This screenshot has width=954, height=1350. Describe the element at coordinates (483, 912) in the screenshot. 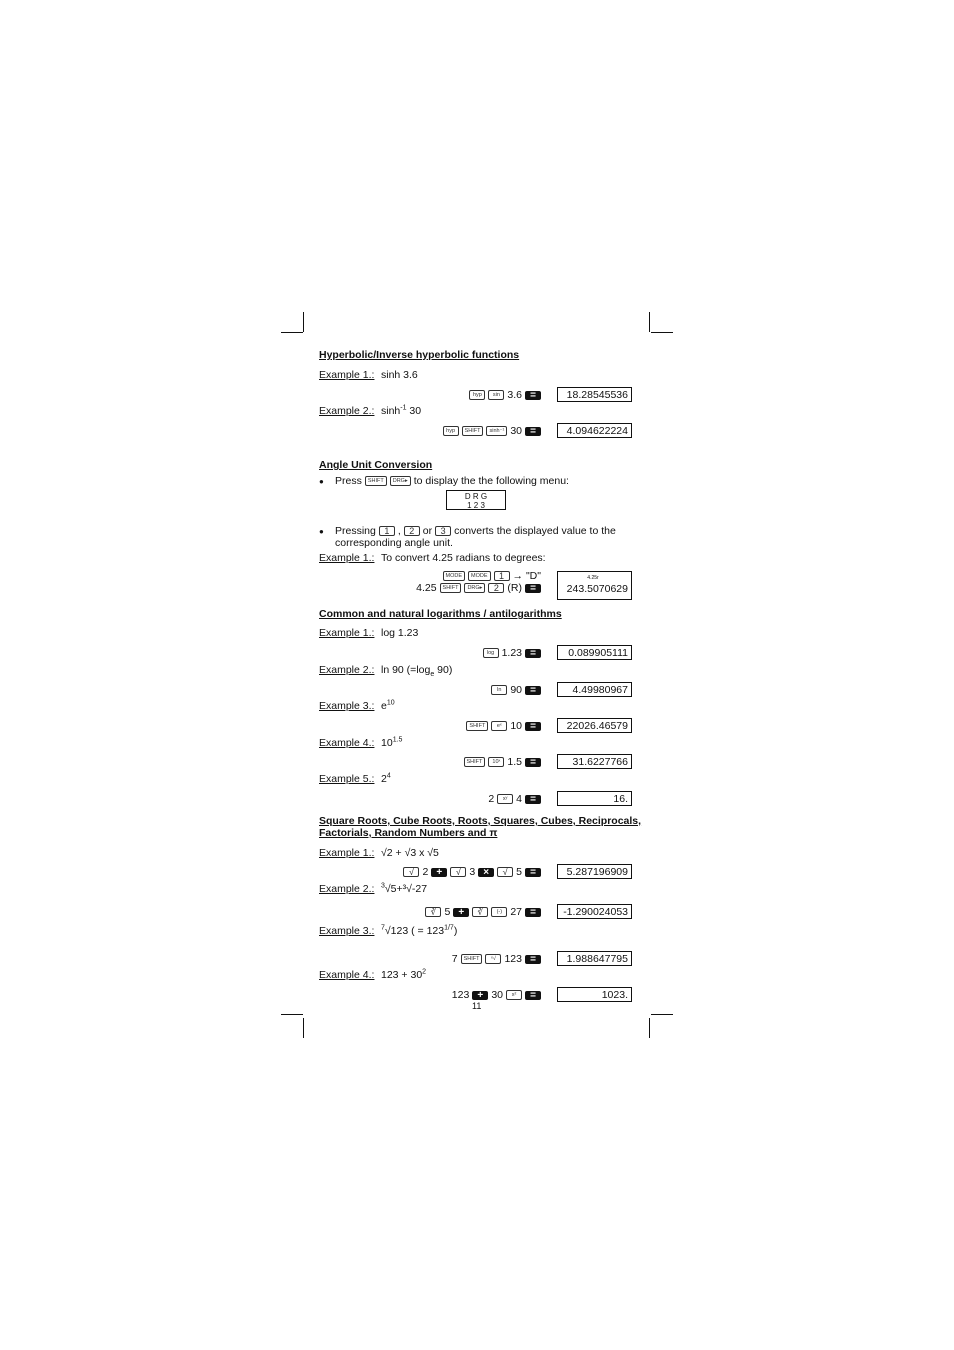

I see `key-sequence: ∛ 5 + ∛ (-) 27 =` at that location.